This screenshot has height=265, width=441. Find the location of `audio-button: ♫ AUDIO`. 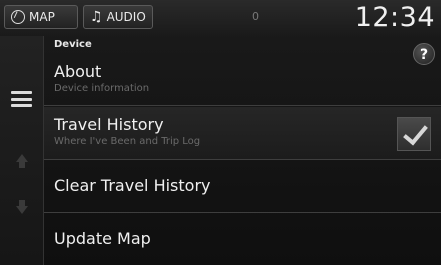

audio-button: ♫ AUDIO is located at coordinates (118, 17).